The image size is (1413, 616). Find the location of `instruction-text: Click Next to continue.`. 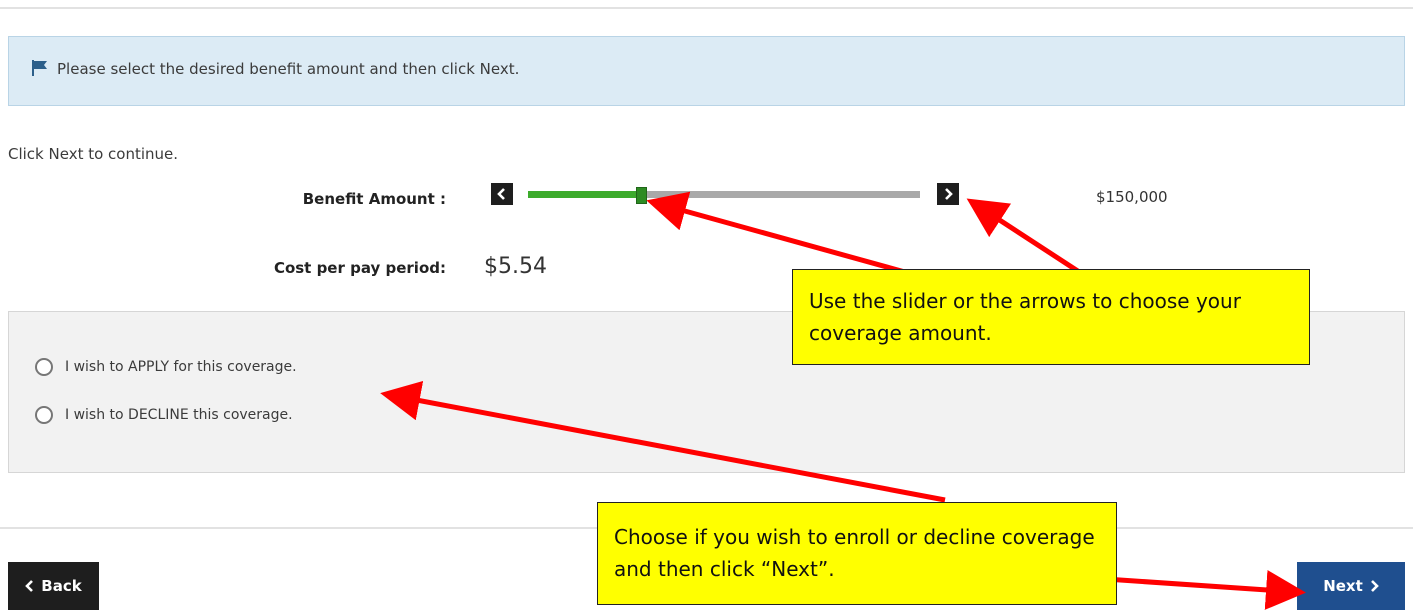

instruction-text: Click Next to continue. is located at coordinates (93, 154).